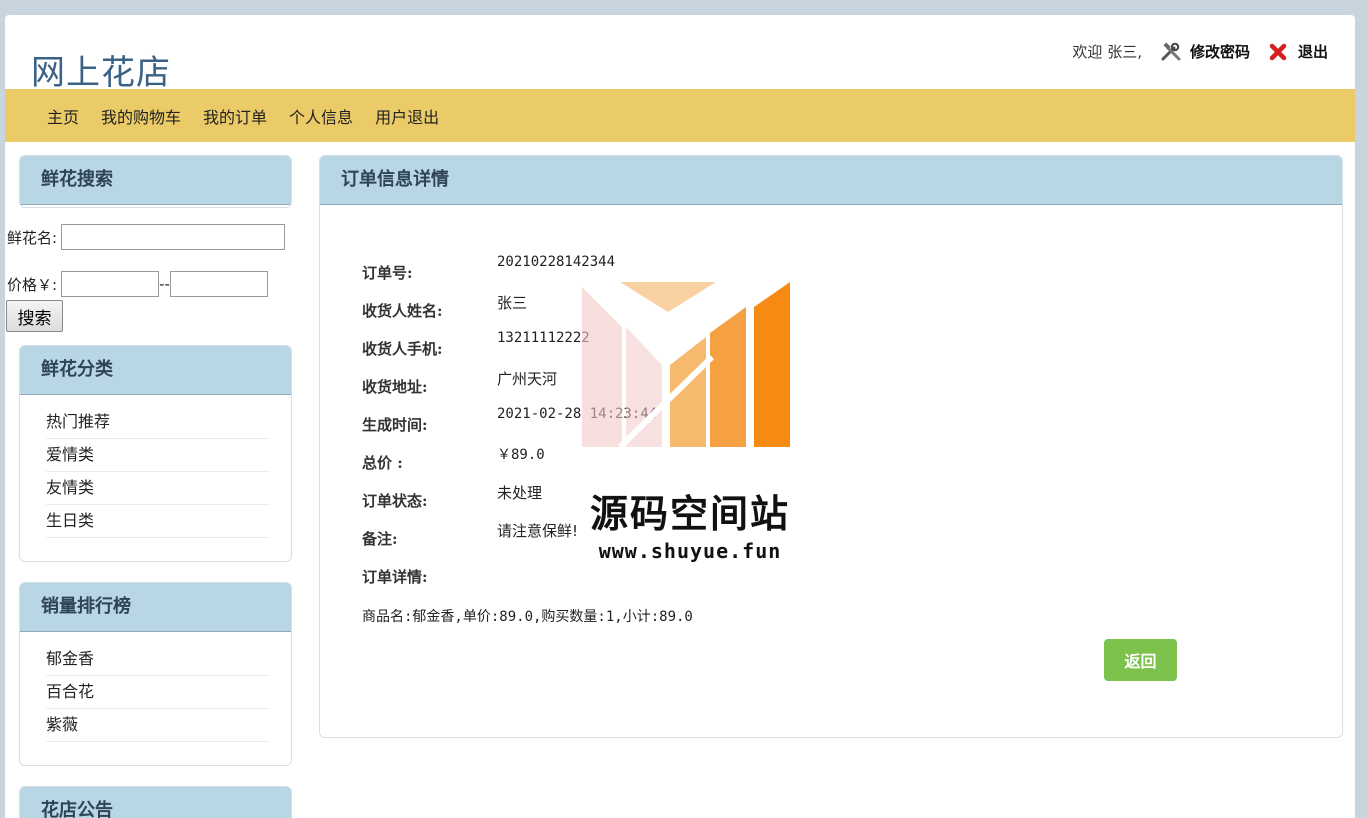  What do you see at coordinates (382, 463) in the screenshot?
I see `field-label: 总价 :` at bounding box center [382, 463].